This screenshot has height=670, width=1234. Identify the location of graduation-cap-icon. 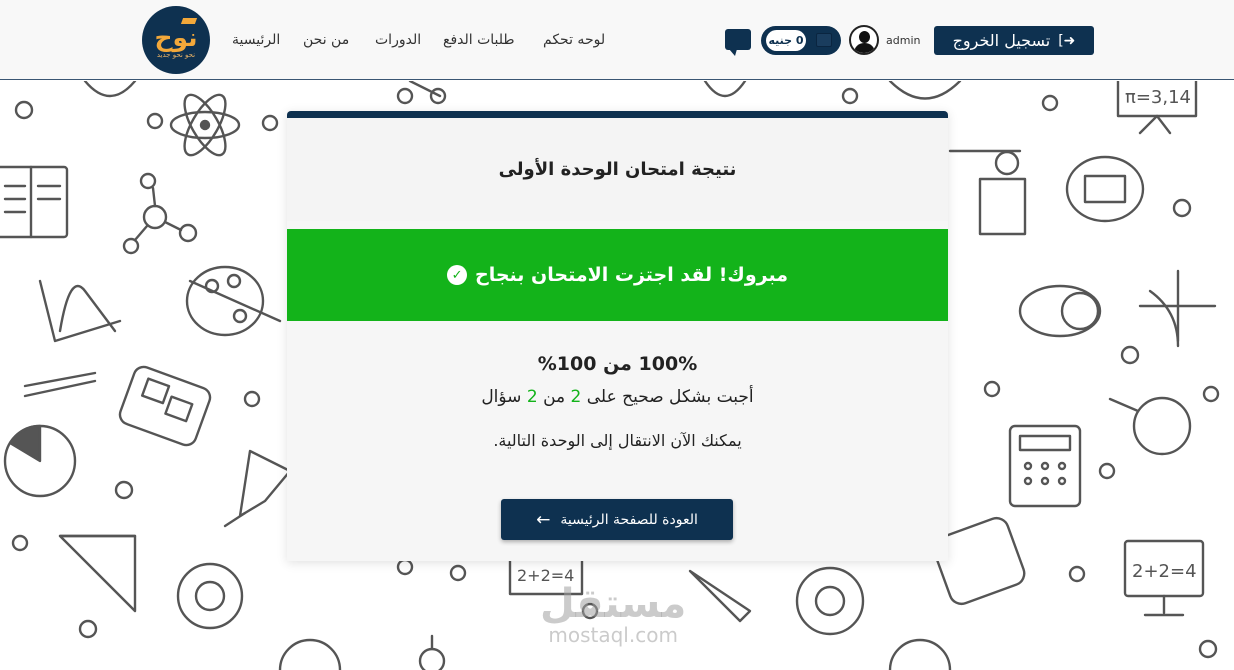
(189, 21).